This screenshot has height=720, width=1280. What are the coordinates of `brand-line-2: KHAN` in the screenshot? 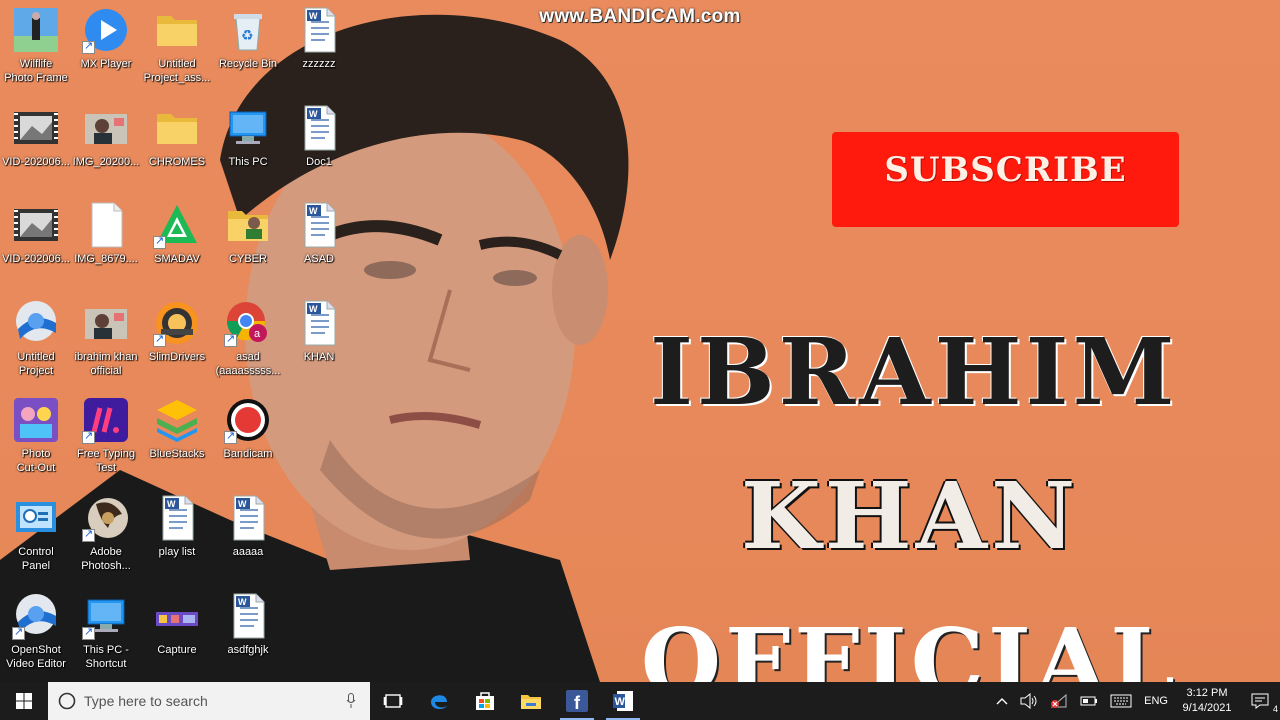 It's located at (910, 516).